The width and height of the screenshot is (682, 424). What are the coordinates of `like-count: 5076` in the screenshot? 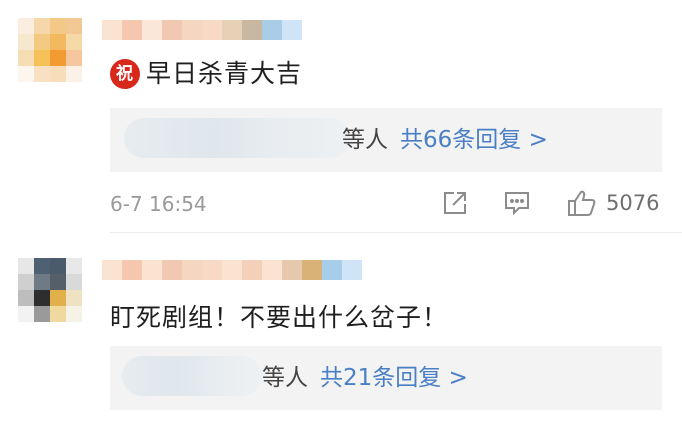 It's located at (633, 203).